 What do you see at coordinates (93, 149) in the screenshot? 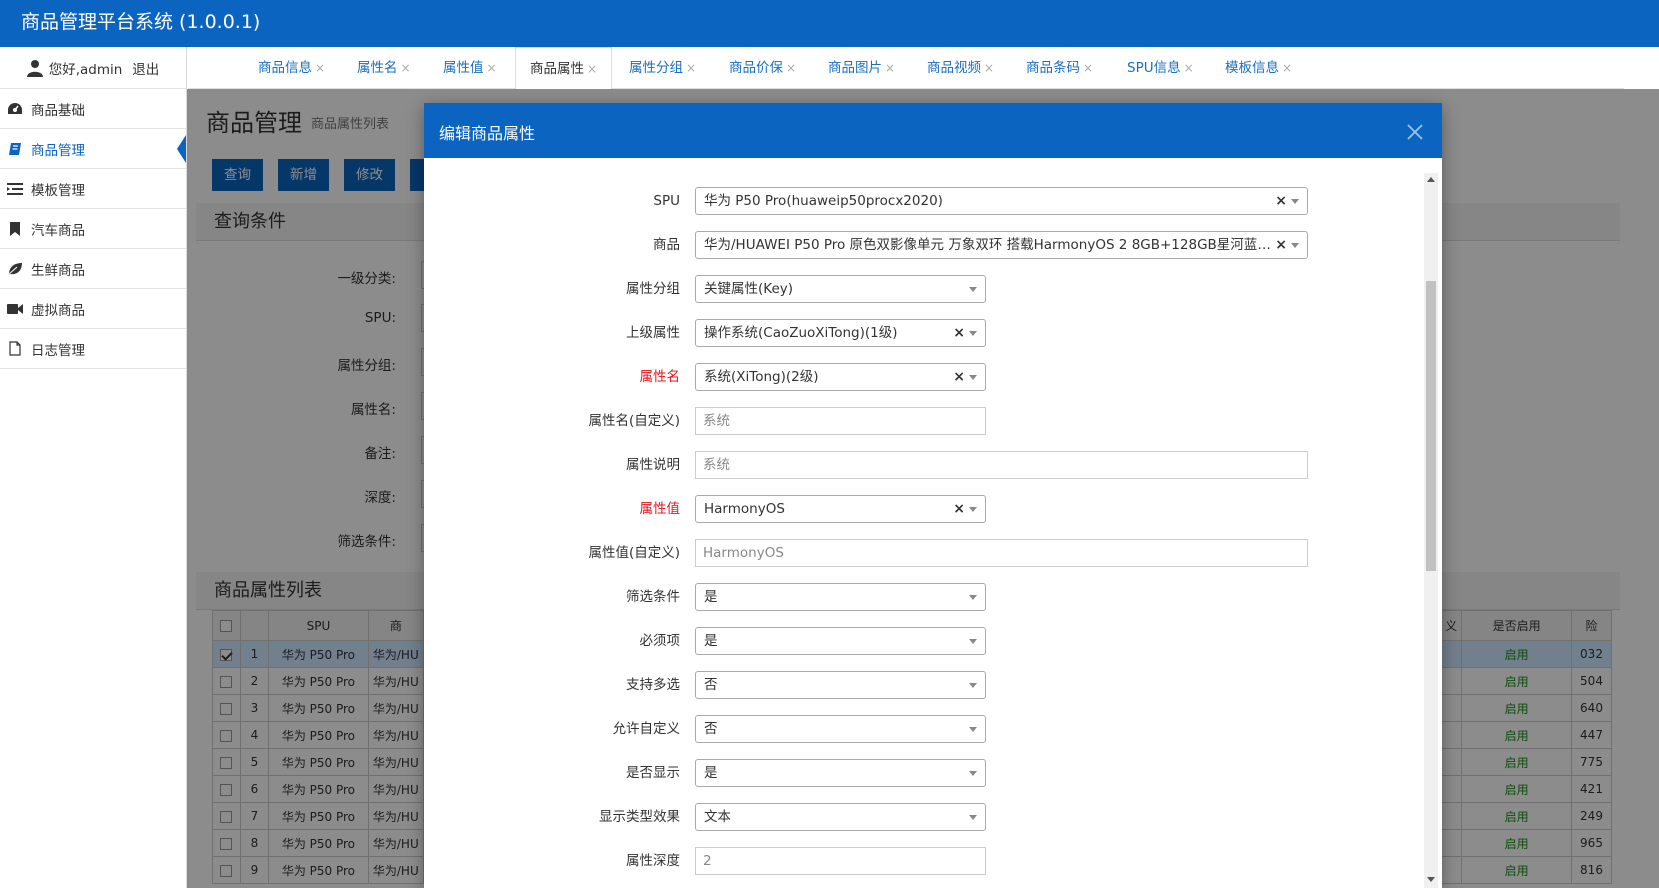
I see `sidebar-item-goods-management: 商品管理` at bounding box center [93, 149].